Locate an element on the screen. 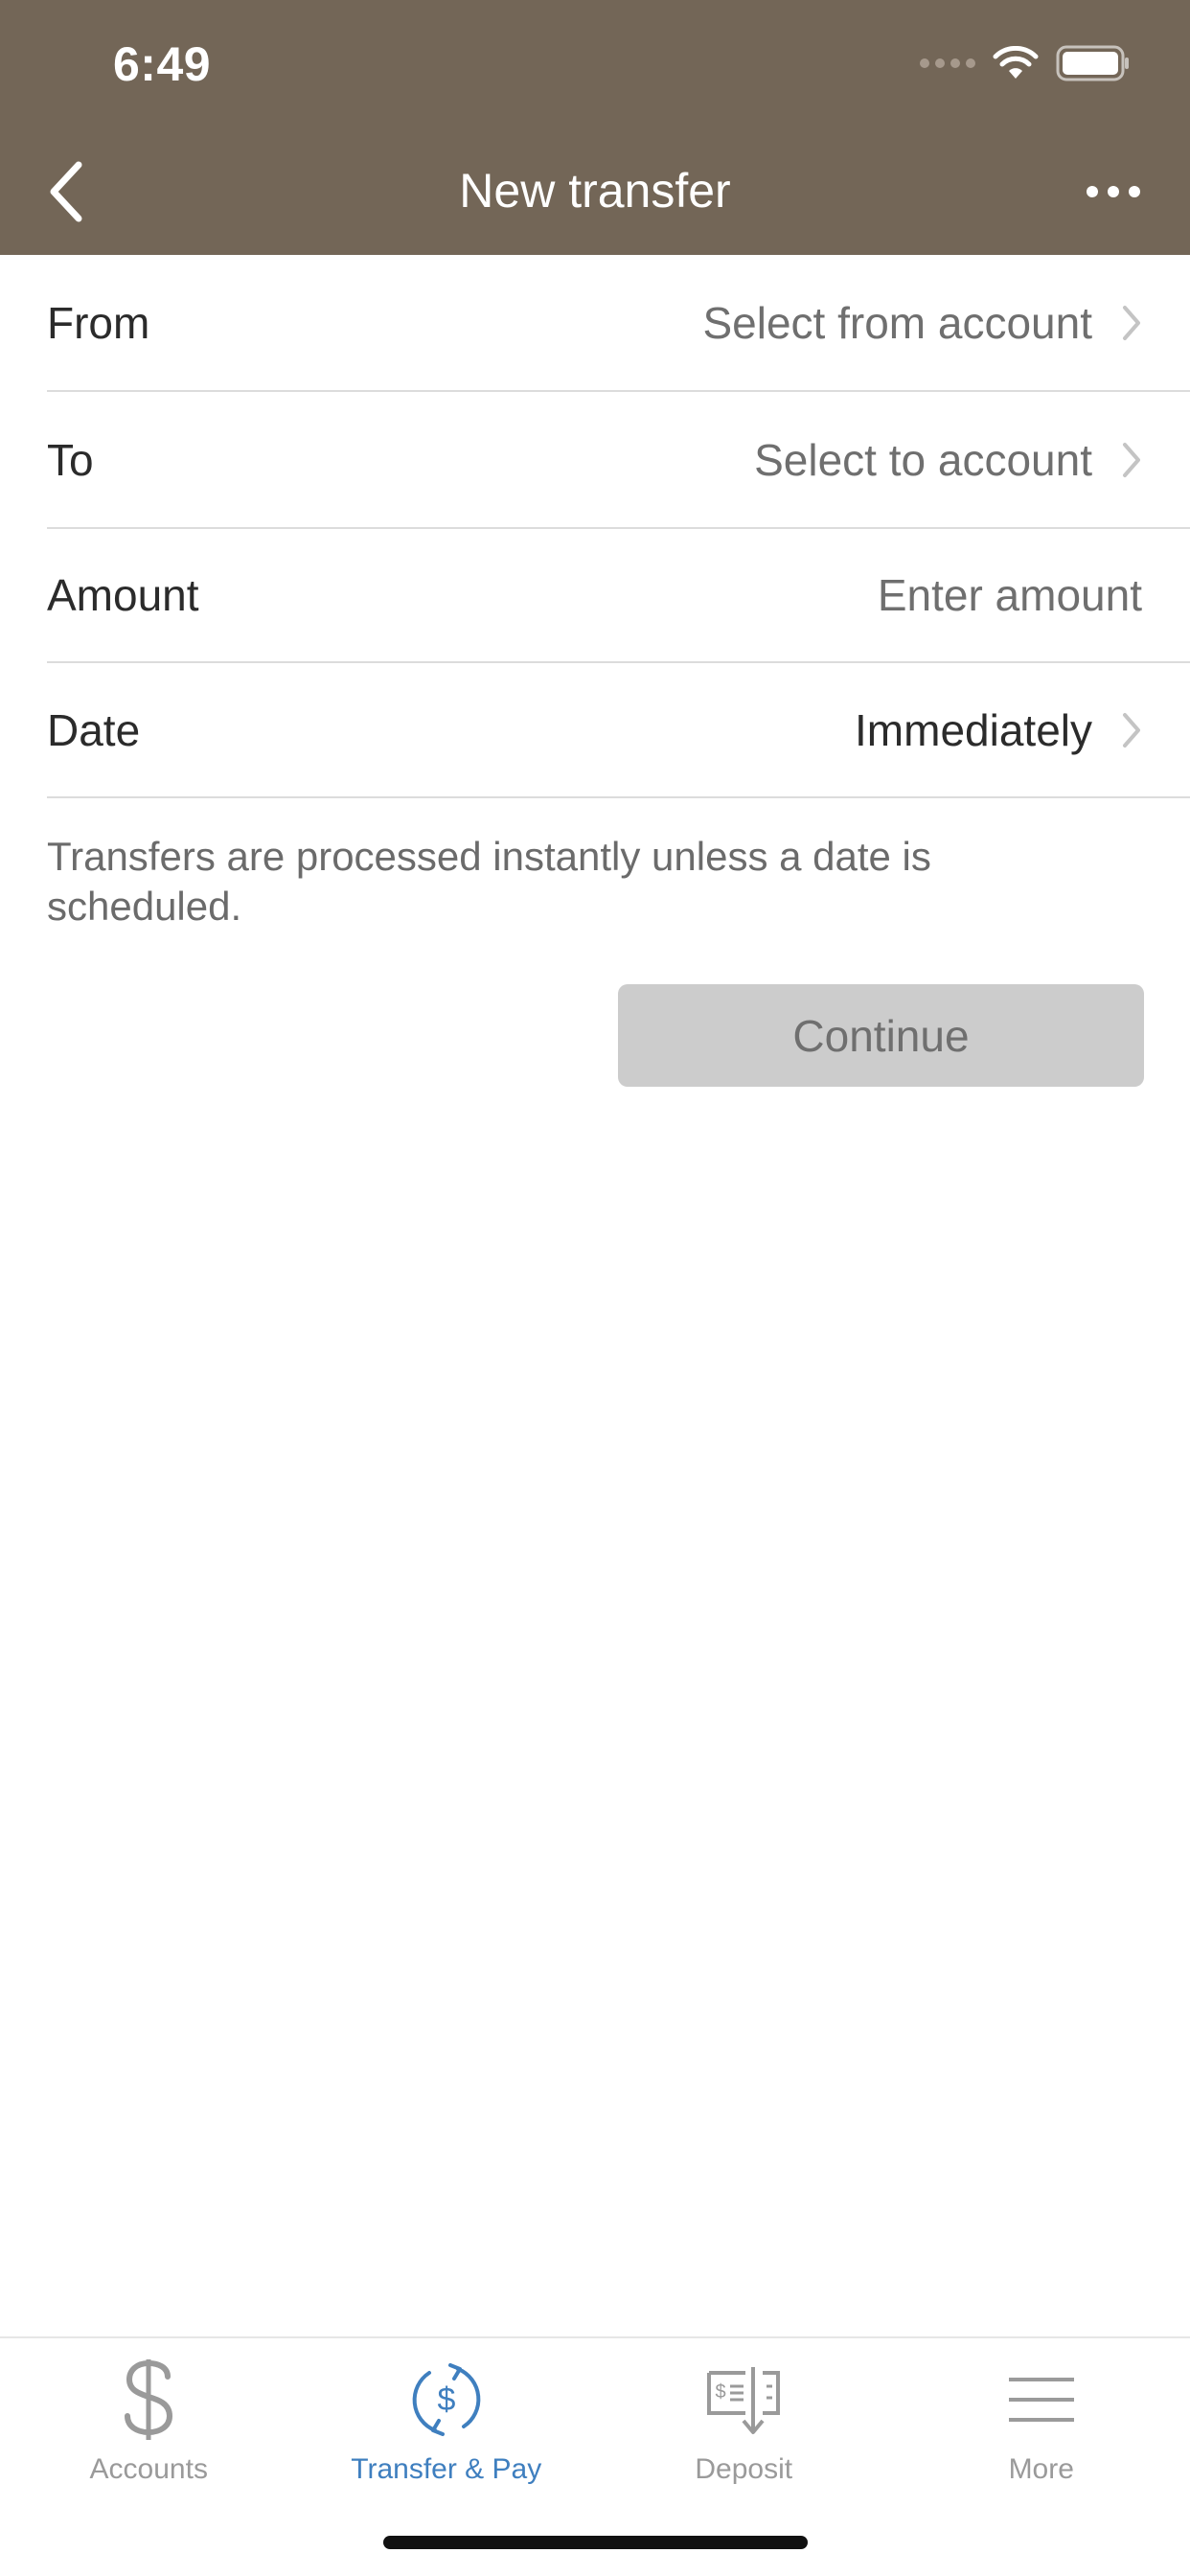 Image resolution: width=1190 pixels, height=2576 pixels. transfer-pay-icon: $ is located at coordinates (447, 2400).